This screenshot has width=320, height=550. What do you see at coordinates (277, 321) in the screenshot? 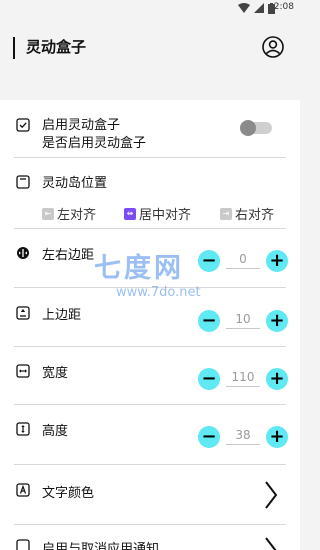
I see `top-margin-increment-button: +` at bounding box center [277, 321].